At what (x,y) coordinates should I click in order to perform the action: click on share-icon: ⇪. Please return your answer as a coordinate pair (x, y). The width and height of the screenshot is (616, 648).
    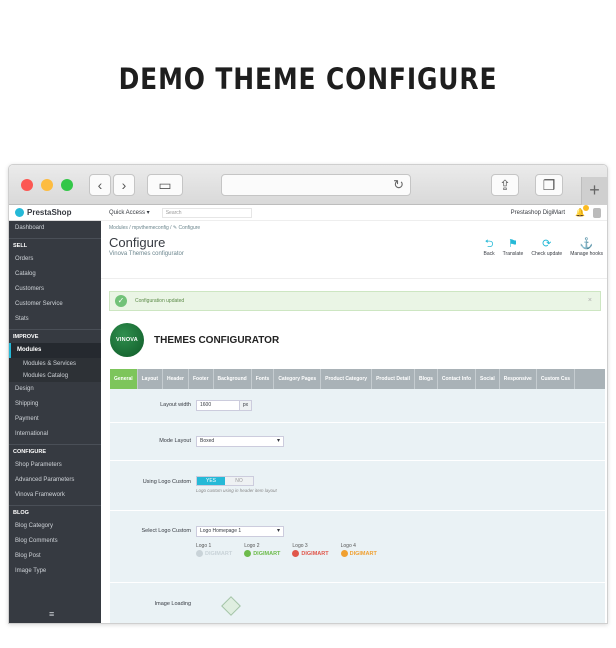
    Looking at the image, I should click on (505, 185).